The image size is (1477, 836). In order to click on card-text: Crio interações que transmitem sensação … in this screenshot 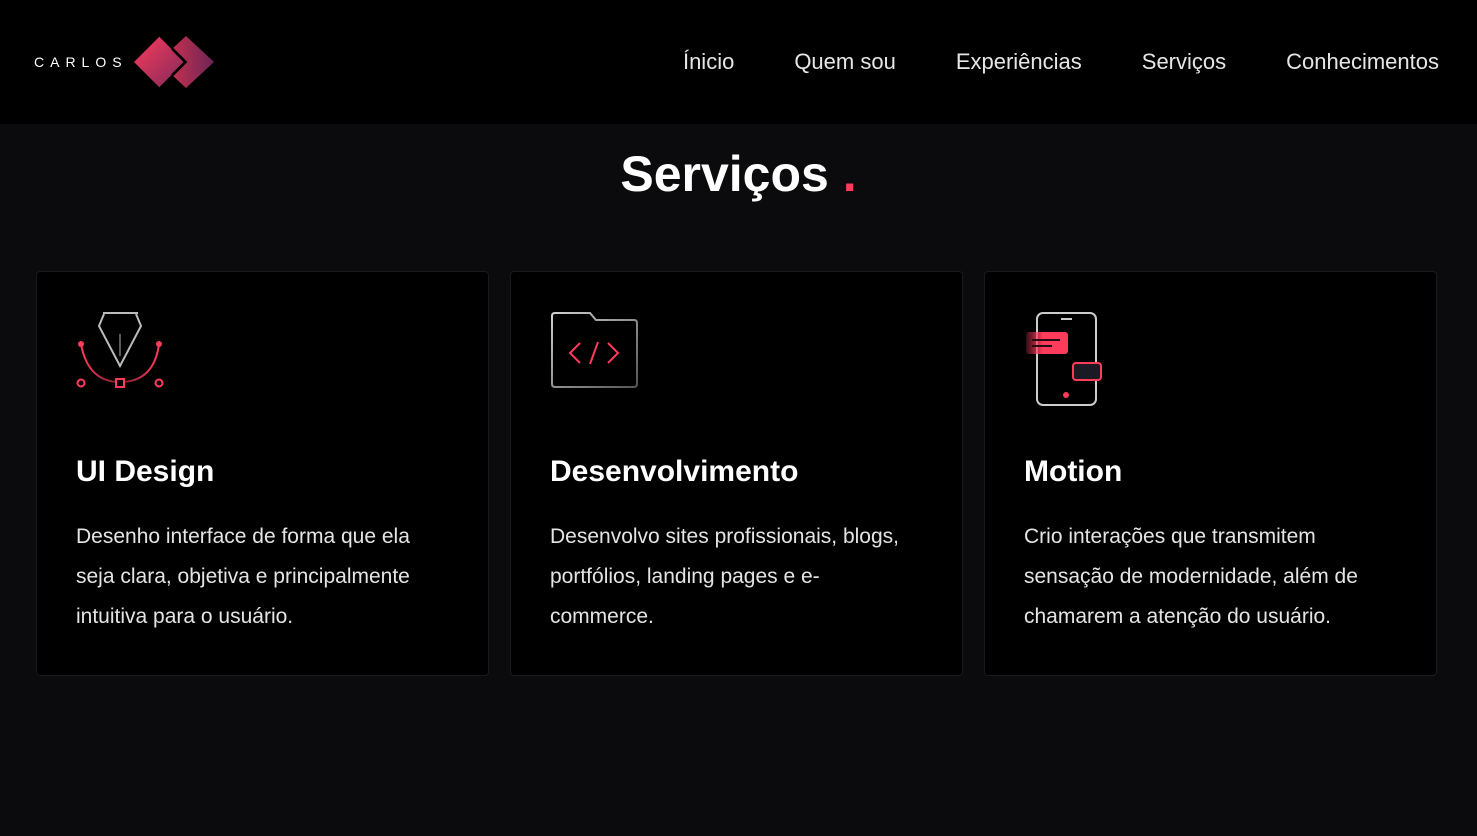, I will do `click(1191, 576)`.